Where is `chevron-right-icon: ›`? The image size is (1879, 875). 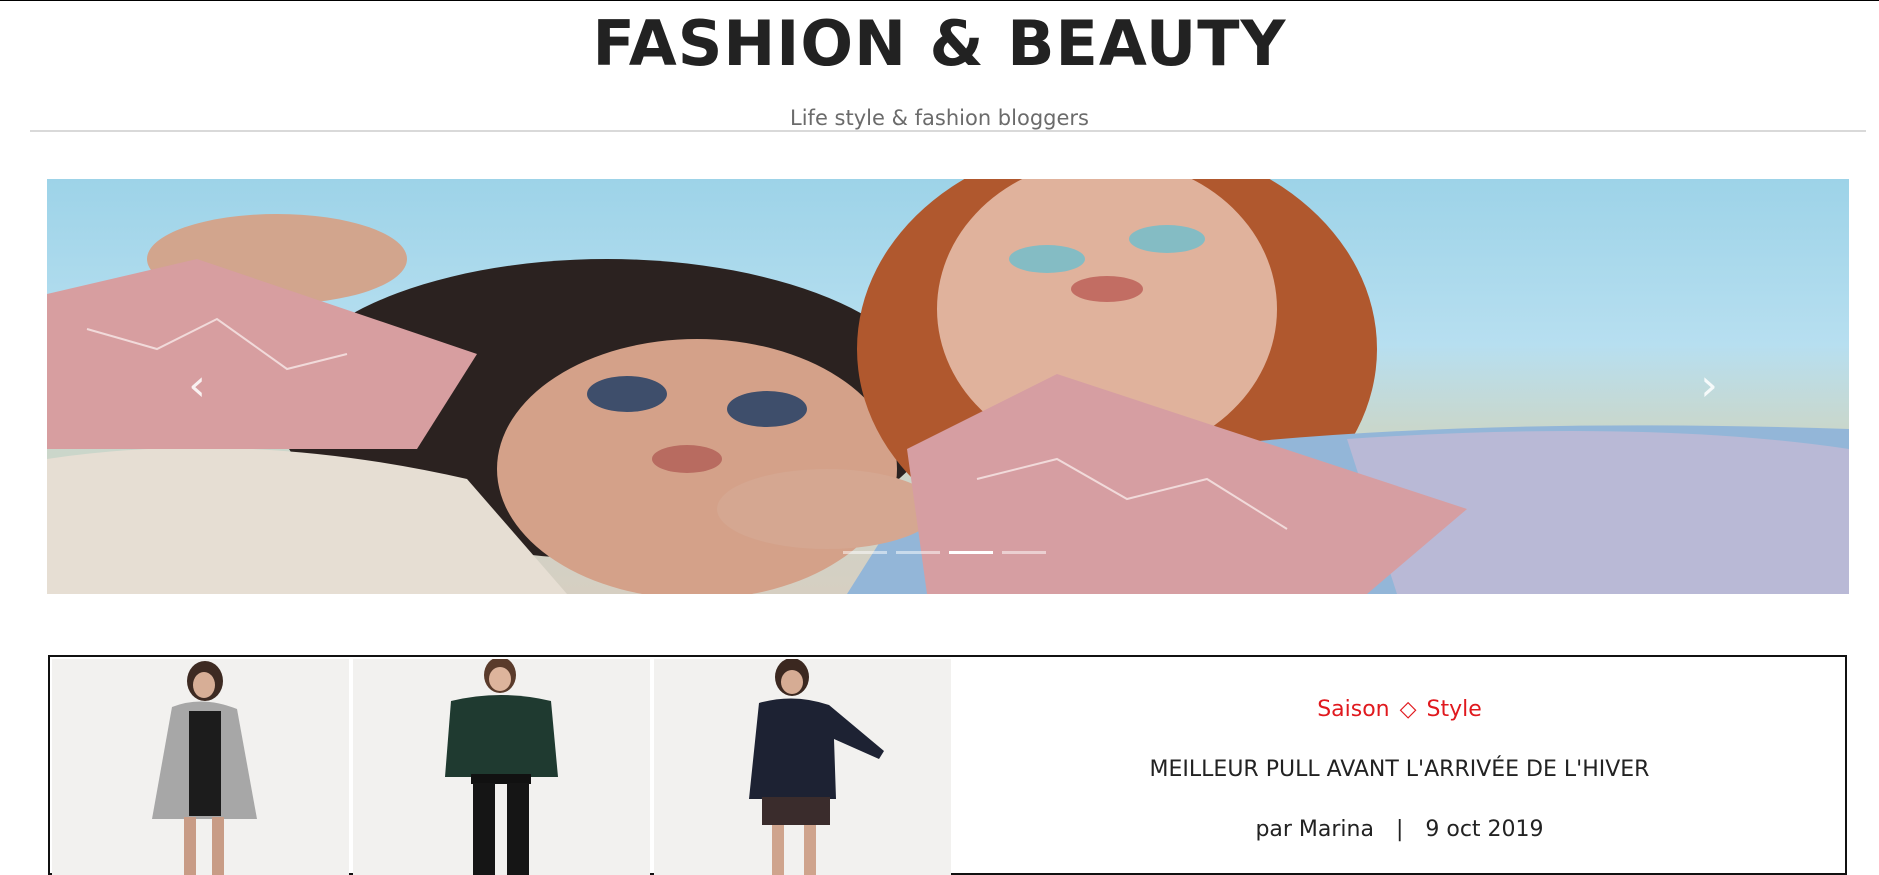
chevron-right-icon: › is located at coordinates (1709, 385).